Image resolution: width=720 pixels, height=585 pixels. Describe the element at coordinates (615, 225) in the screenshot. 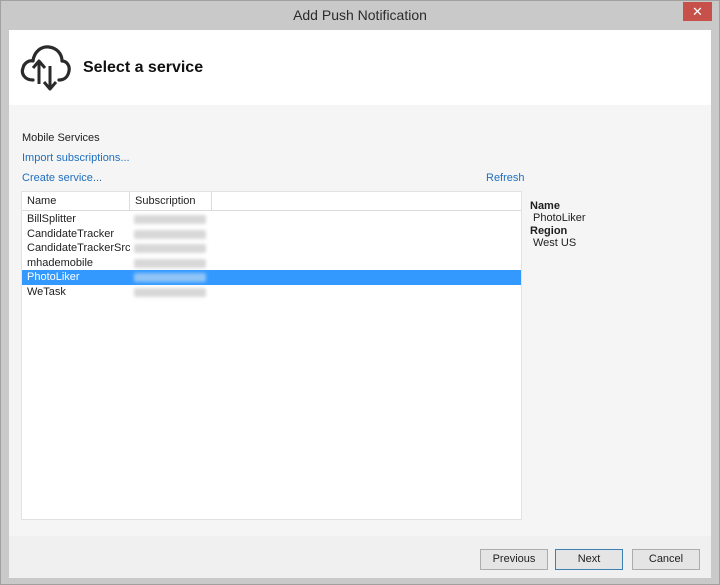

I see `service-details: Name PhotoLiker Region West US` at that location.